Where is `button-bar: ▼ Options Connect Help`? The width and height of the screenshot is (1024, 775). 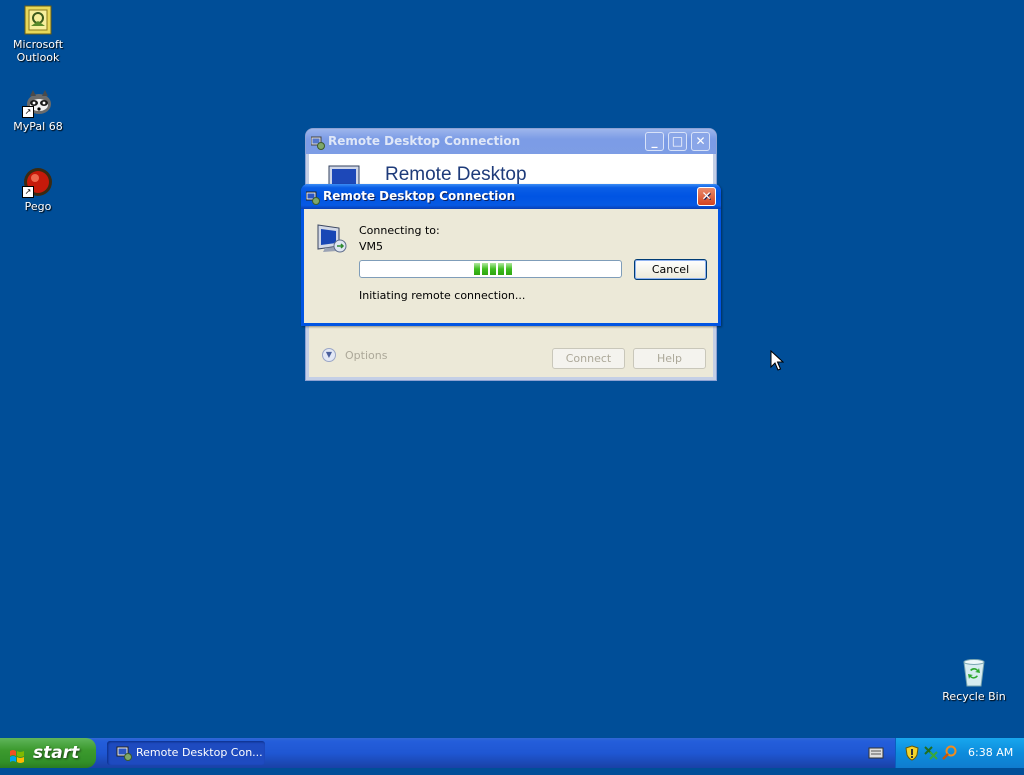 button-bar: ▼ Options Connect Help is located at coordinates (511, 353).